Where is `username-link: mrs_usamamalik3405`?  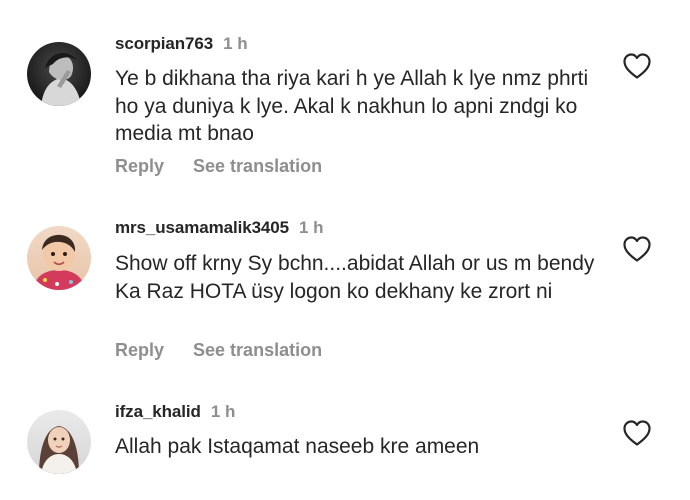
username-link: mrs_usamamalik3405 is located at coordinates (202, 227).